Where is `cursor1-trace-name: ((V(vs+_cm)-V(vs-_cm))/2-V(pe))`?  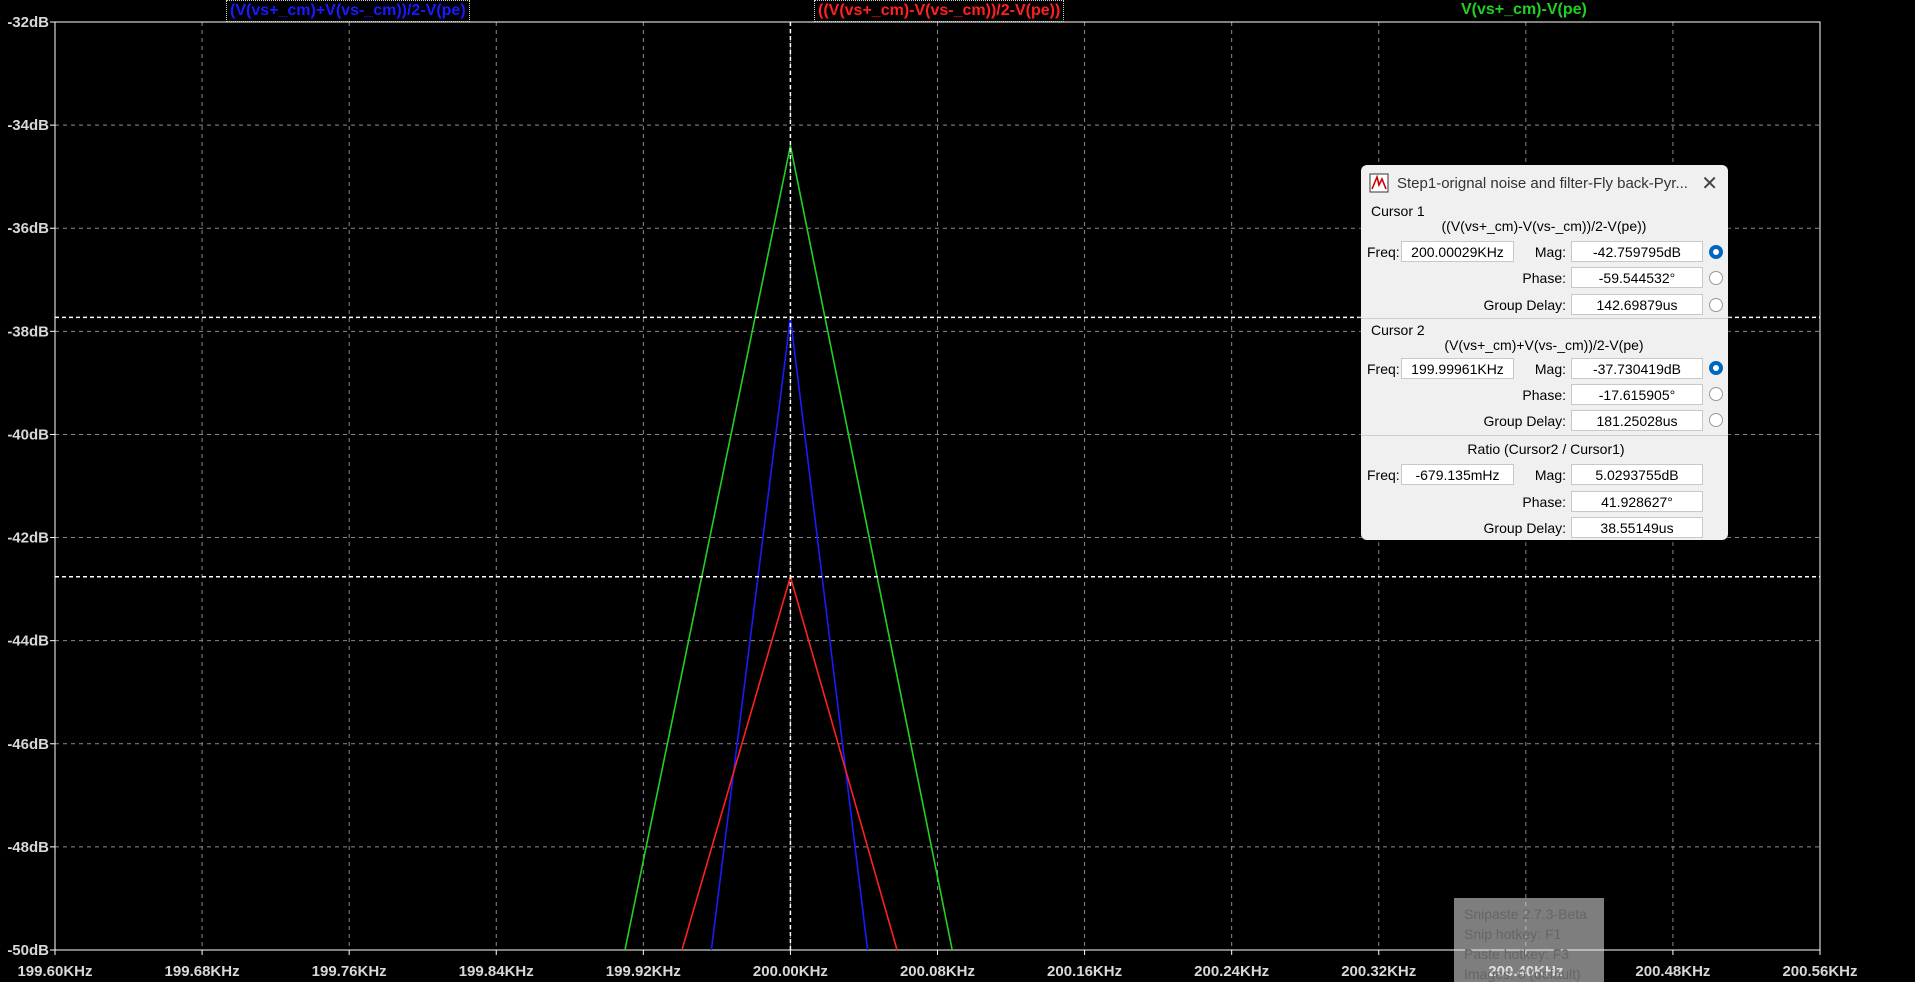
cursor1-trace-name: ((V(vs+_cm)-V(vs-_cm))/2-V(pe)) is located at coordinates (1544, 226).